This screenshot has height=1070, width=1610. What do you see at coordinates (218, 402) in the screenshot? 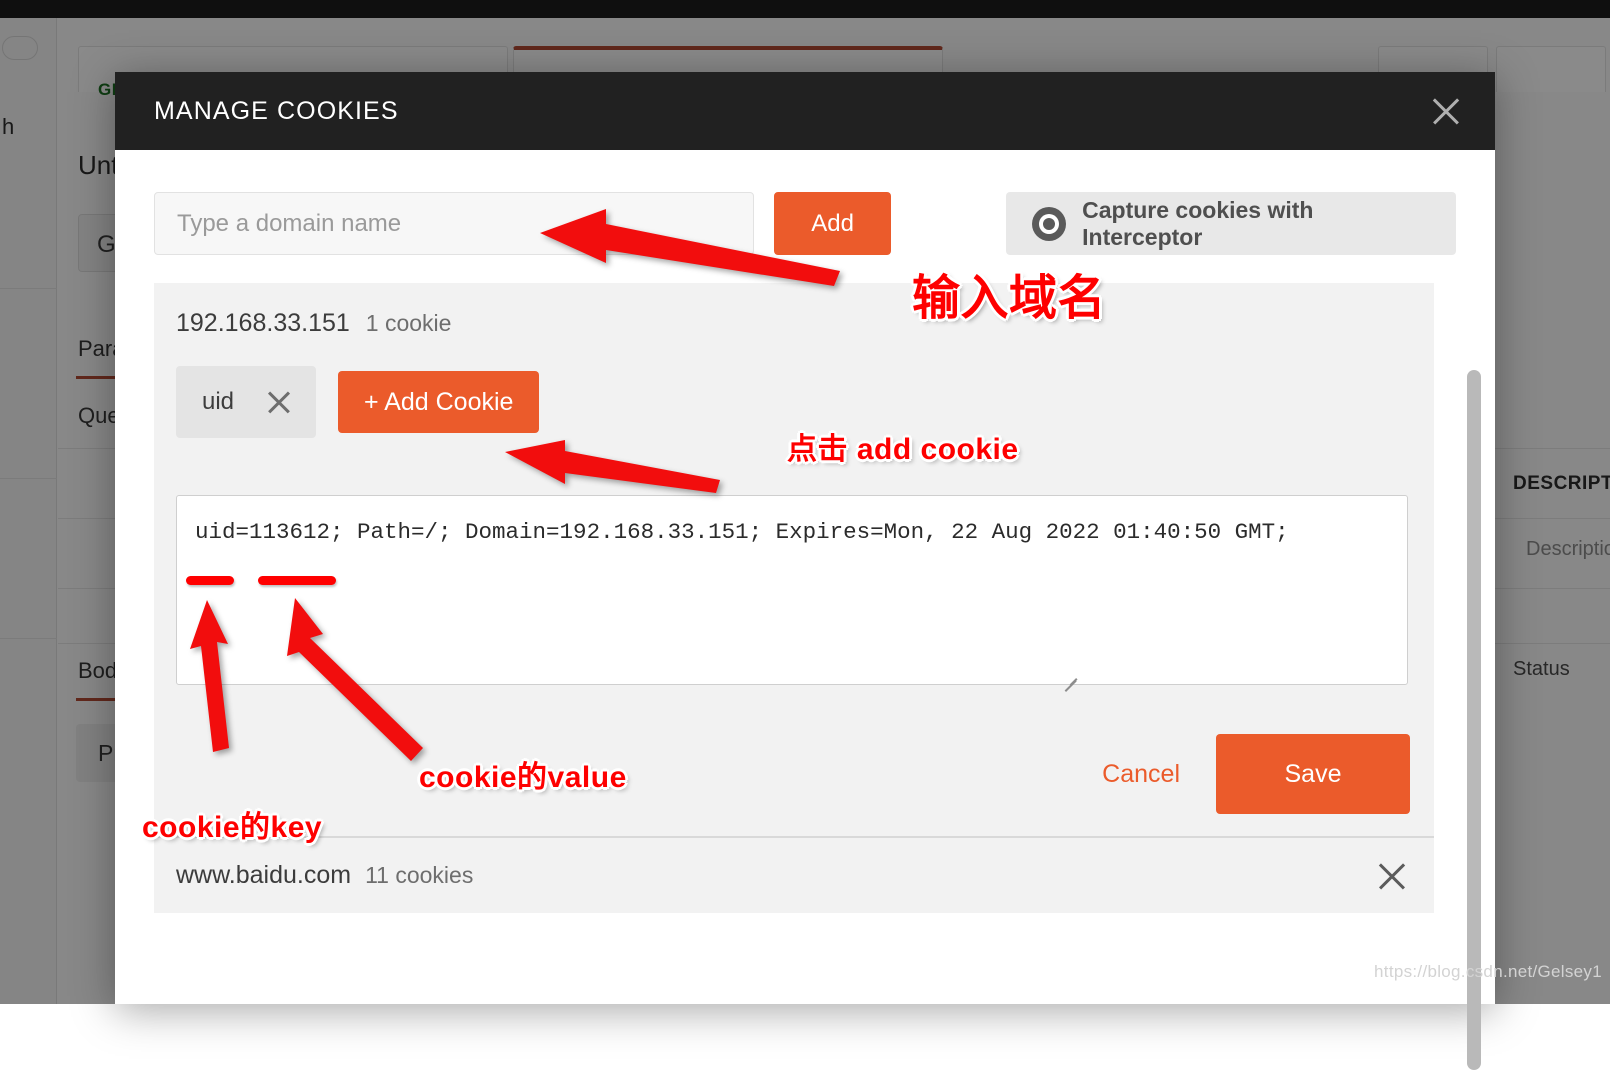
I see `cookie-chip-label: uid` at bounding box center [218, 402].